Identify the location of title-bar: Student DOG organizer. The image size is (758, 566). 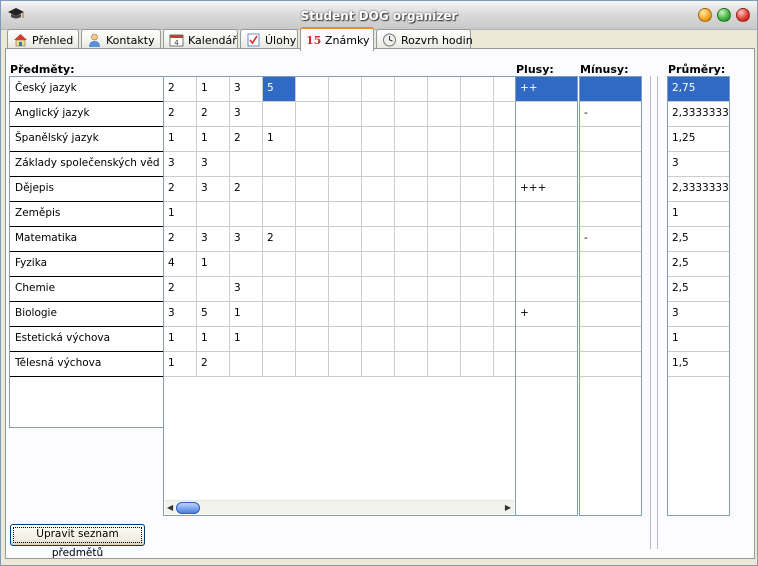
(379, 15).